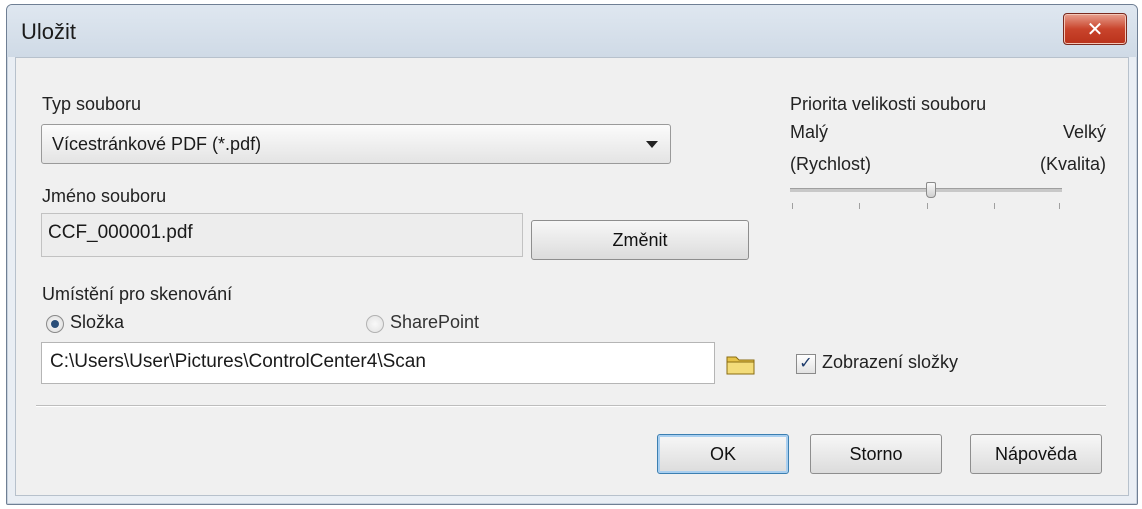 Image resolution: width=1142 pixels, height=509 pixels. What do you see at coordinates (104, 196) in the screenshot?
I see `file-name-label: Jméno souboru` at bounding box center [104, 196].